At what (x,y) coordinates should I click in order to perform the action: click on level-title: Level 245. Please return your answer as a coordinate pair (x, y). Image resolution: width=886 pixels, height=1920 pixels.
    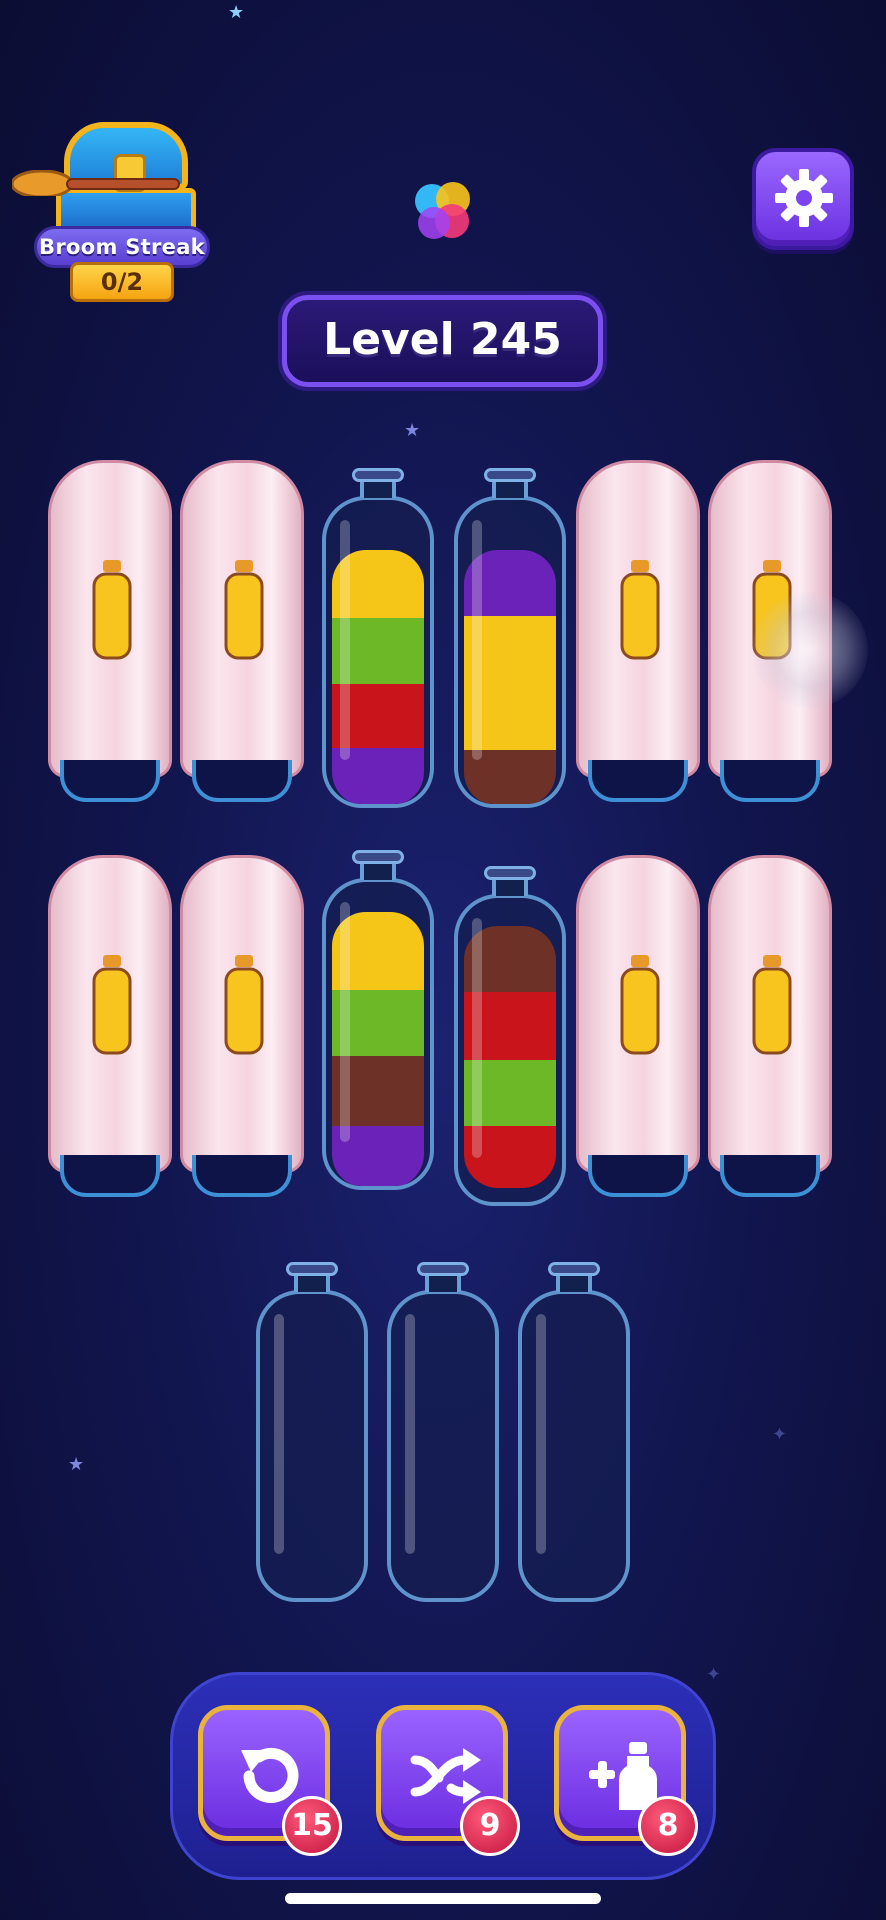
    Looking at the image, I should click on (442, 341).